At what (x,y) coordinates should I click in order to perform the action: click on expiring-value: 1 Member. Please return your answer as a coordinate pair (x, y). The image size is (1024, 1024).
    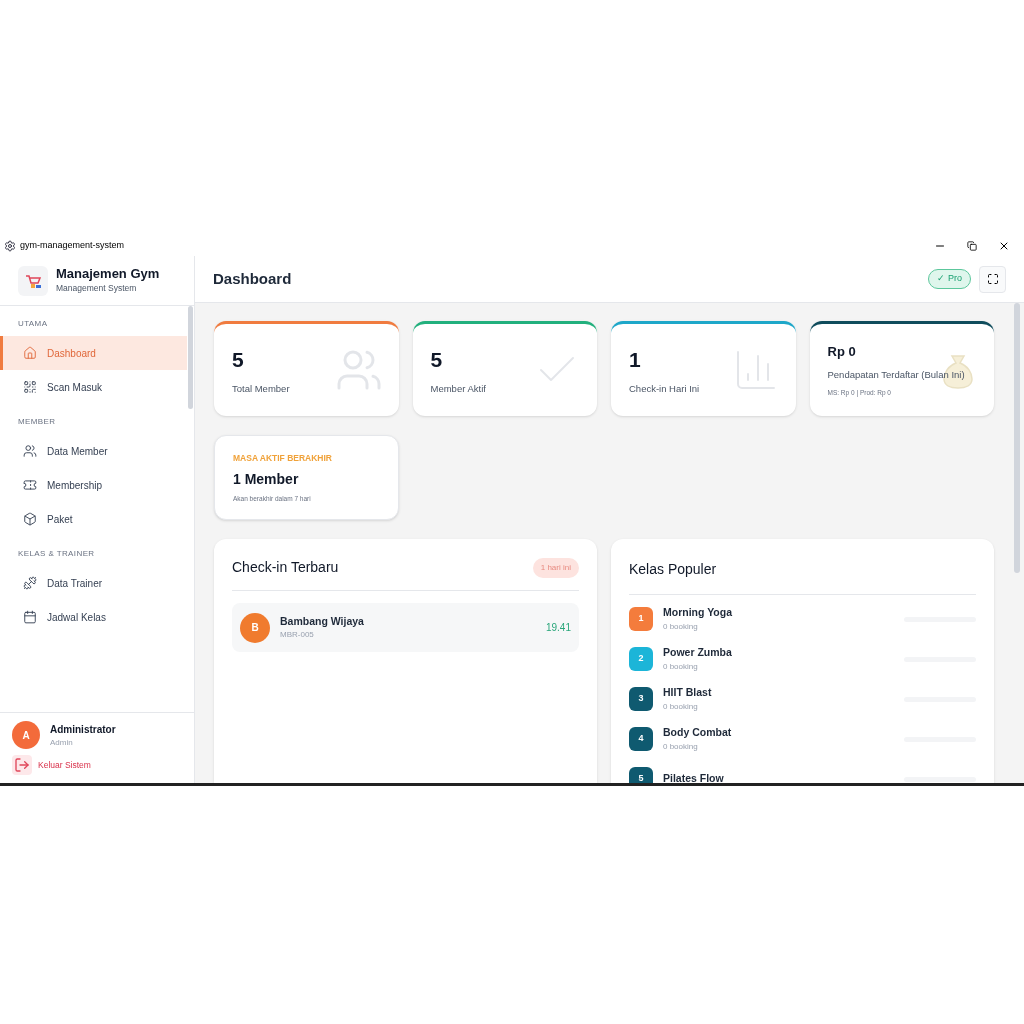
    Looking at the image, I should click on (266, 479).